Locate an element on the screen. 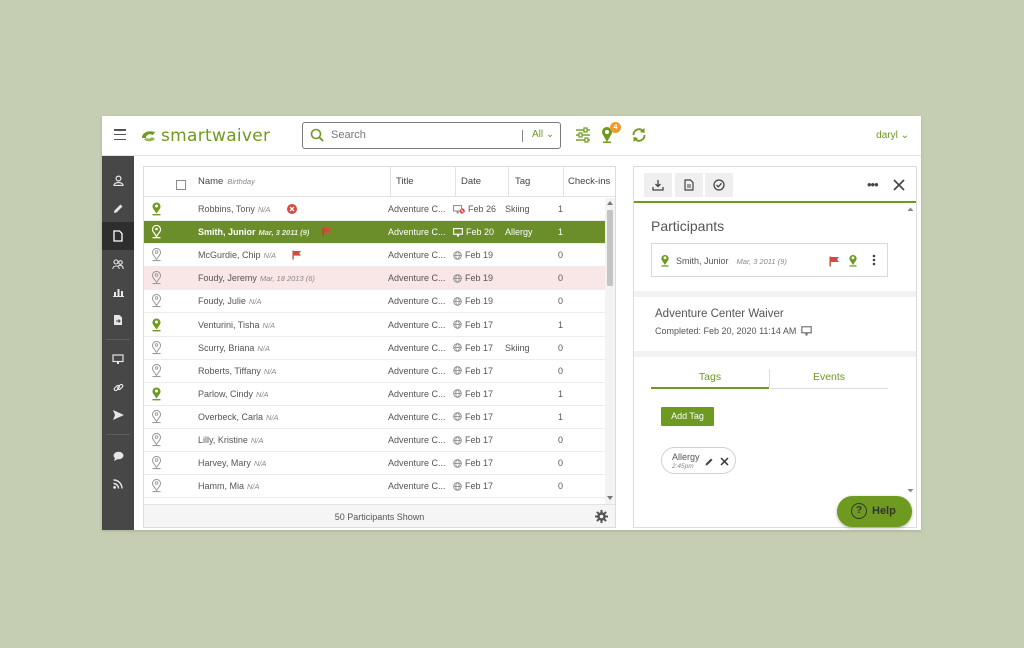 The width and height of the screenshot is (1024, 648). close-icon is located at coordinates (899, 185).